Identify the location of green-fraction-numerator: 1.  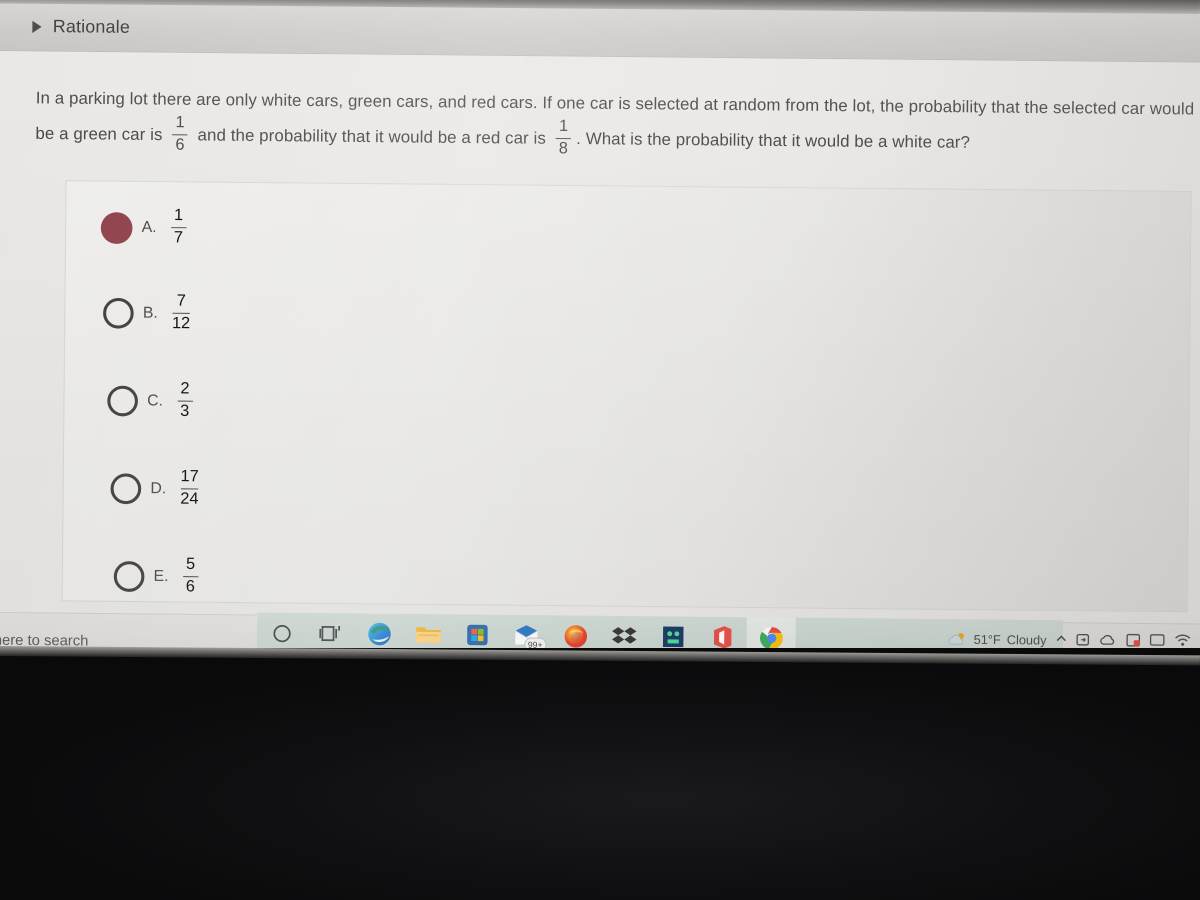
(180, 123).